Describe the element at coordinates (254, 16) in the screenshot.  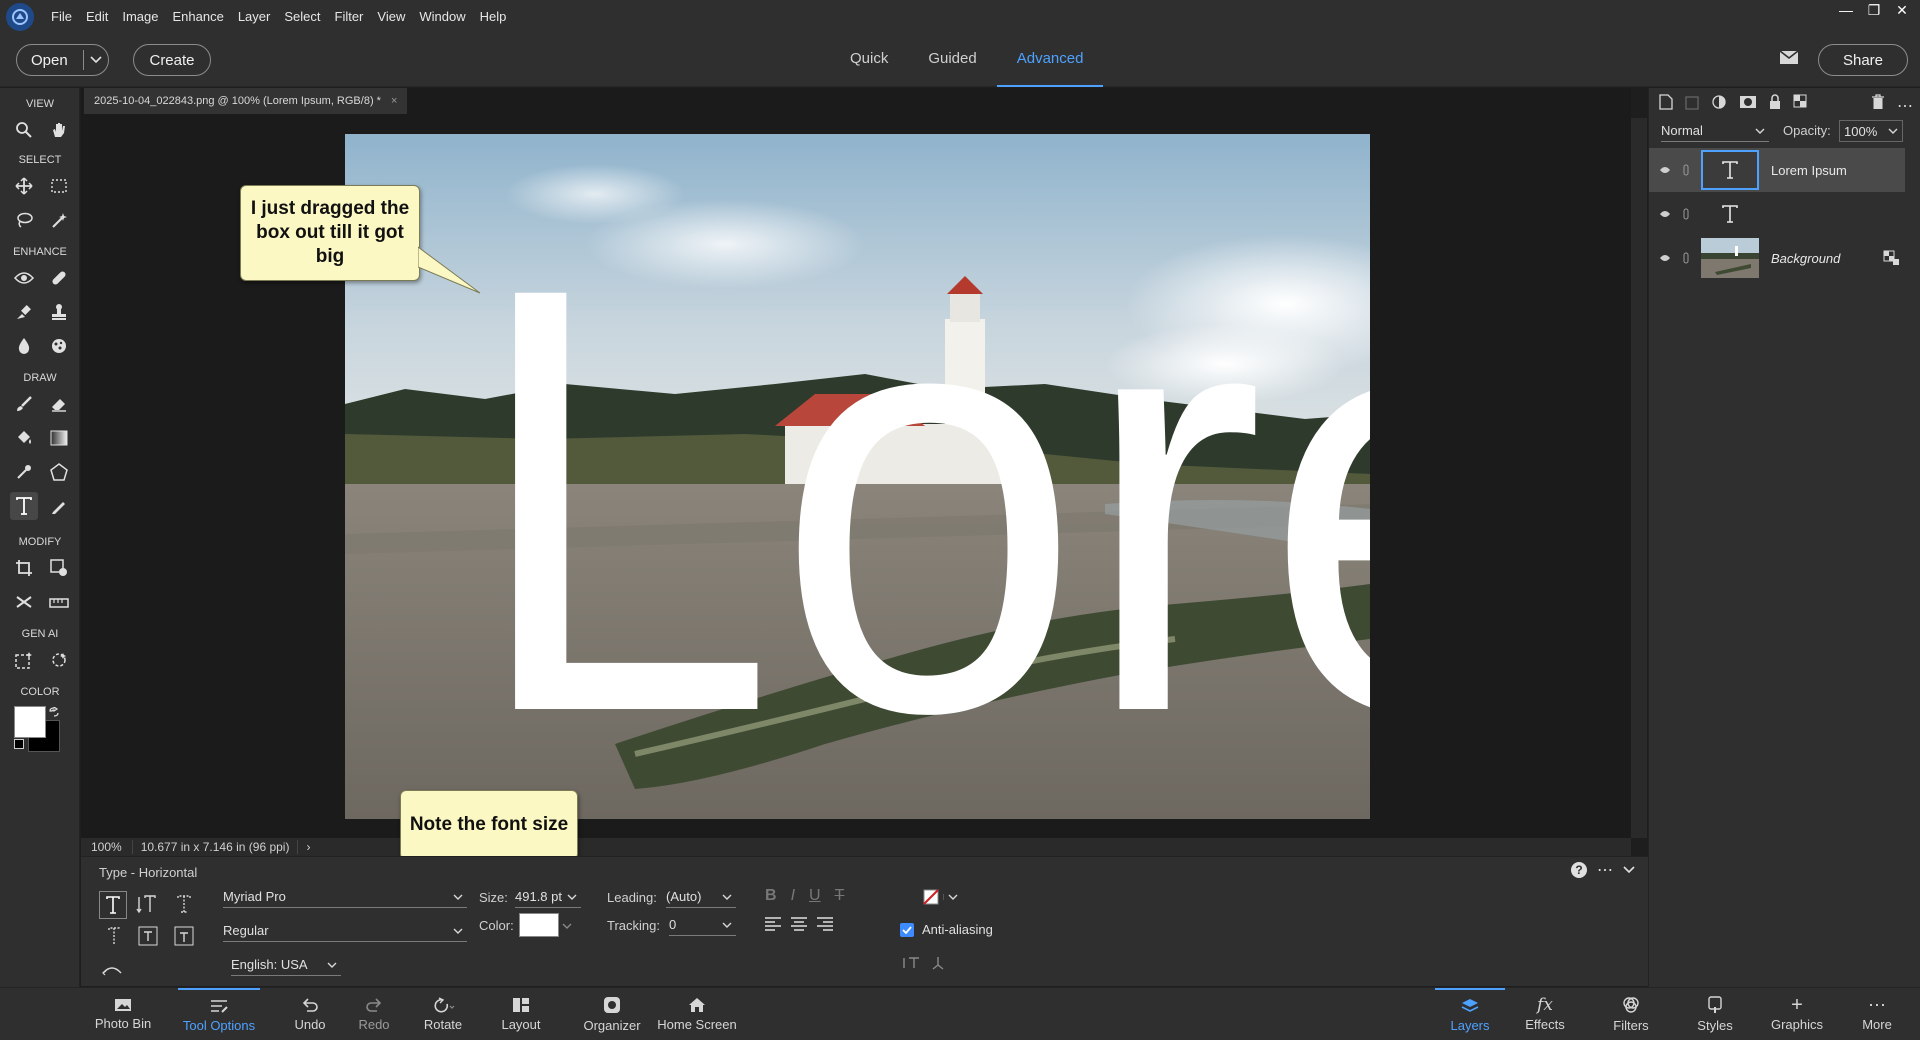
I see `menu-layer: Layer` at that location.